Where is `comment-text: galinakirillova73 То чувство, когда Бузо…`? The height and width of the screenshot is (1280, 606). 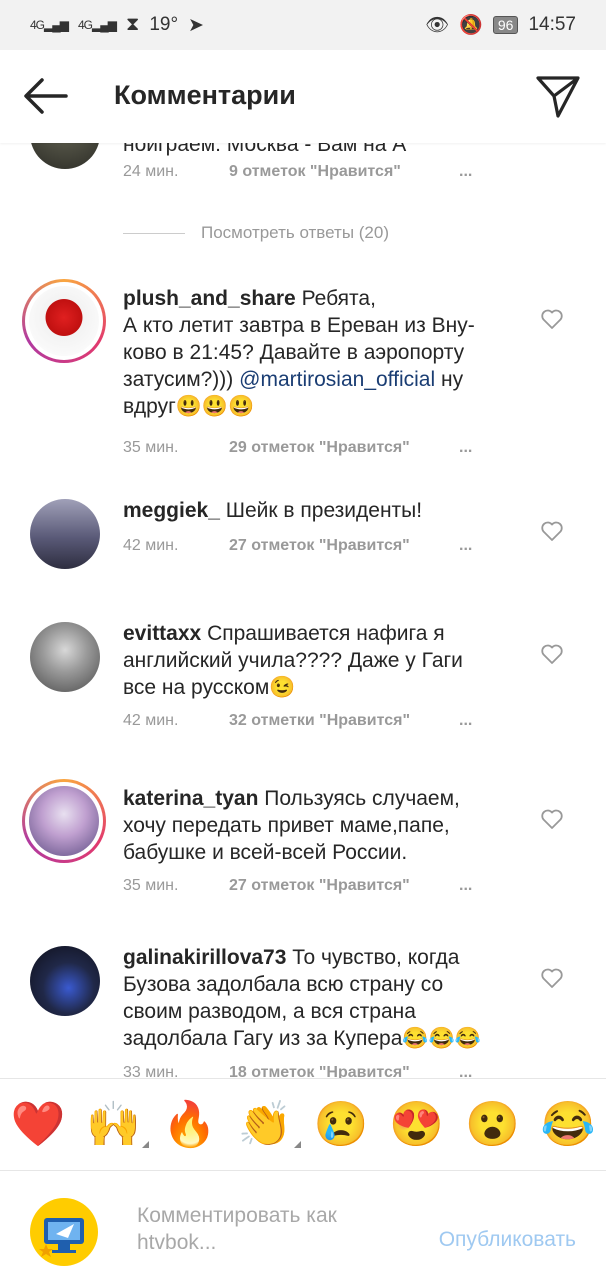 comment-text: galinakirillova73 То чувство, когда Бузо… is located at coordinates (323, 998).